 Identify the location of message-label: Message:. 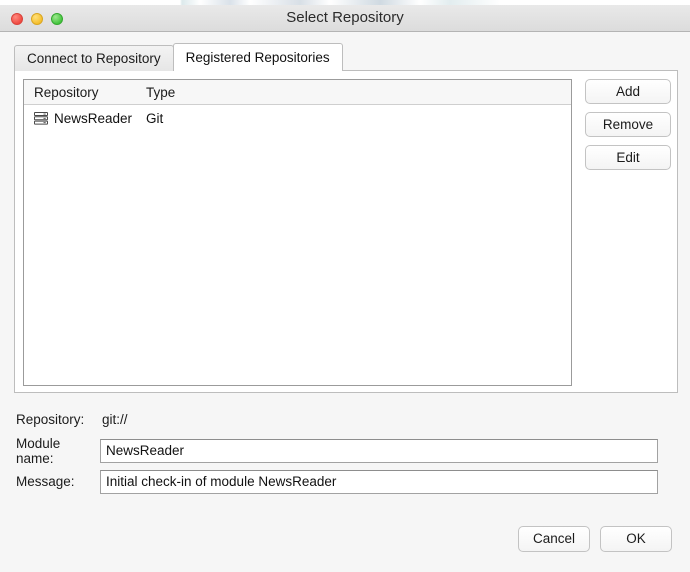
(45, 481).